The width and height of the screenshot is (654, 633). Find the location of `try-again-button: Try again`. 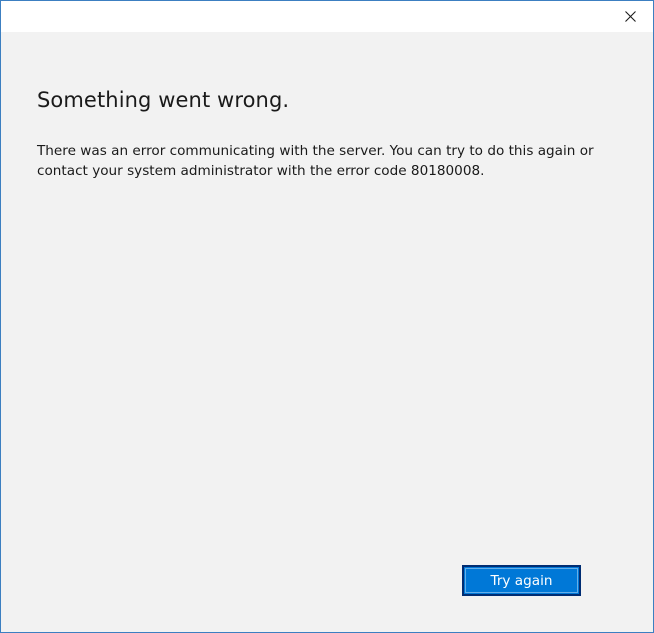

try-again-button: Try again is located at coordinates (521, 580).